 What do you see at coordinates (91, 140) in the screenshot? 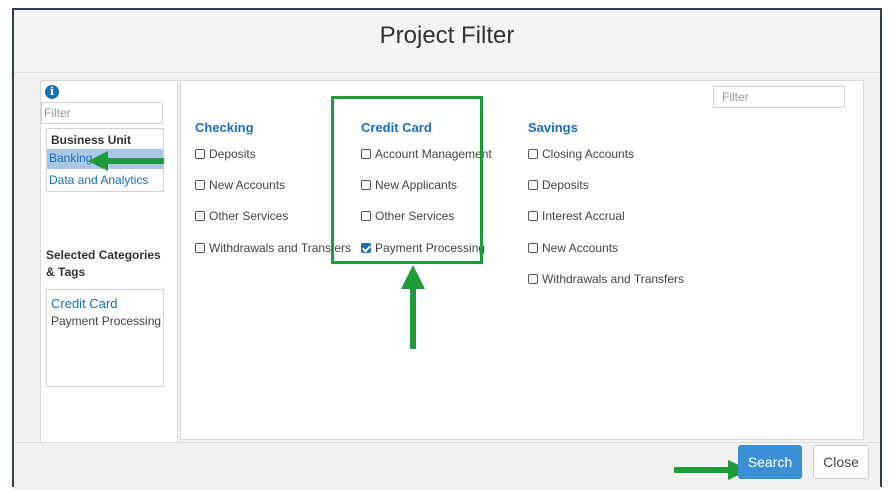
I see `business-unit-title: Business Unit` at bounding box center [91, 140].